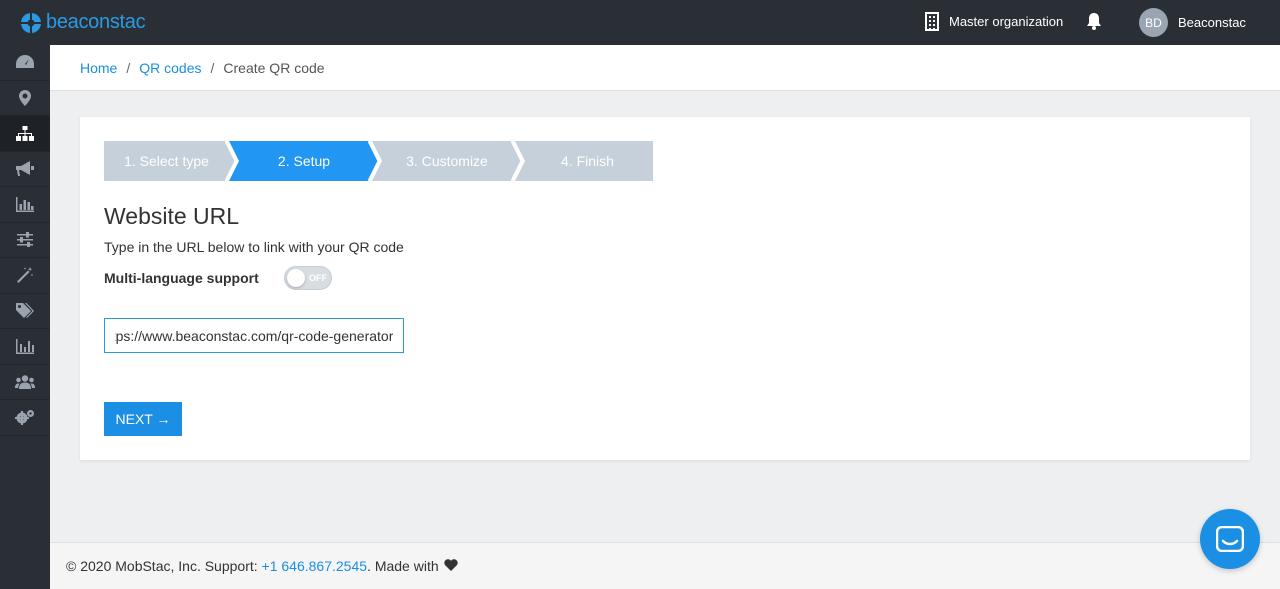 The image size is (1280, 589). I want to click on beaconstac-logo-icon, so click(31, 22).